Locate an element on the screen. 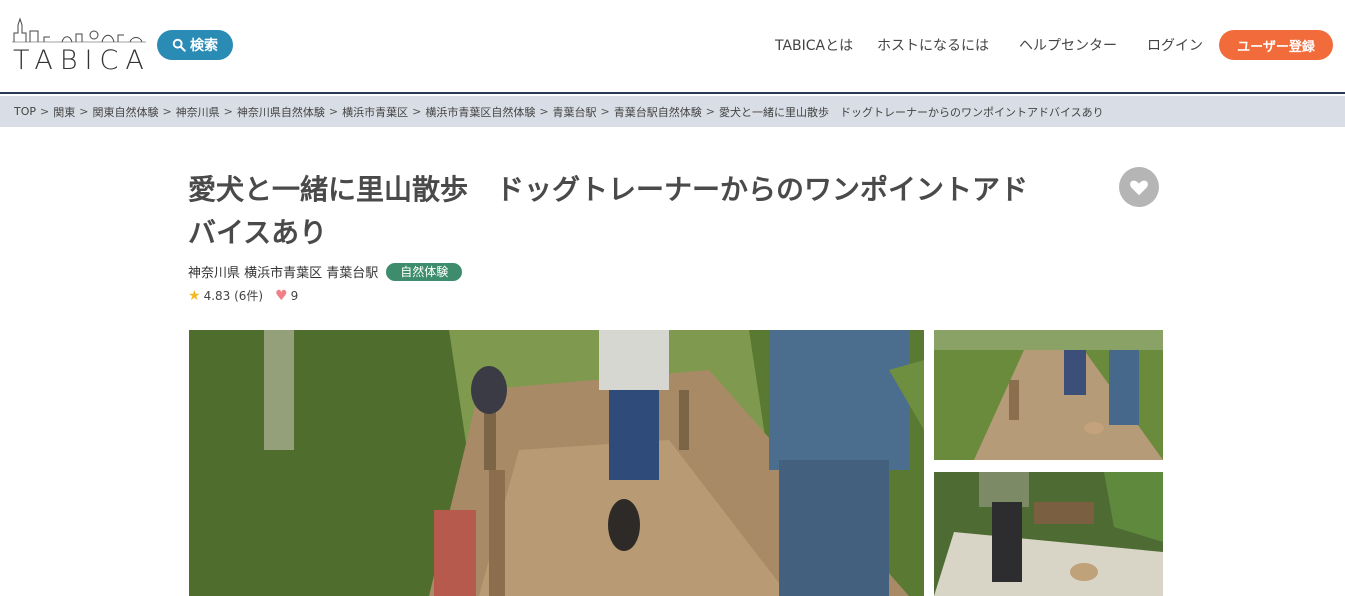 The width and height of the screenshot is (1345, 596). page-title-line1: 愛犬と一緒に里山散歩 ドッグトレーナーからのワンポイントアド is located at coordinates (608, 189).